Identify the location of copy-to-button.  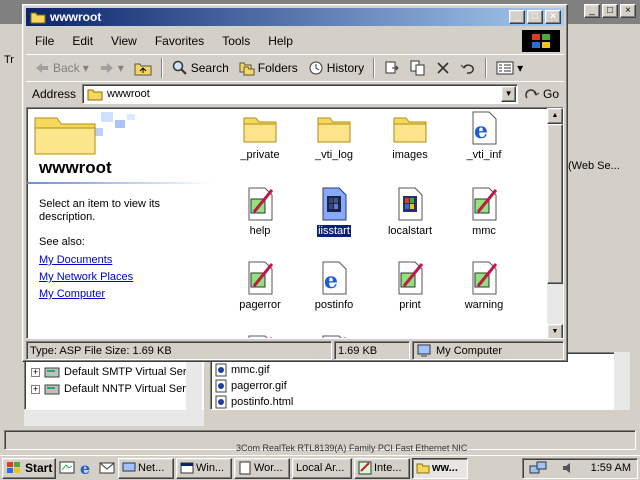
(418, 68).